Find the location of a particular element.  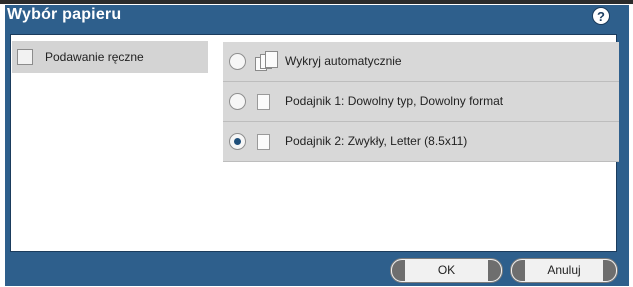

cancel-button-left-cap is located at coordinates (518, 270).